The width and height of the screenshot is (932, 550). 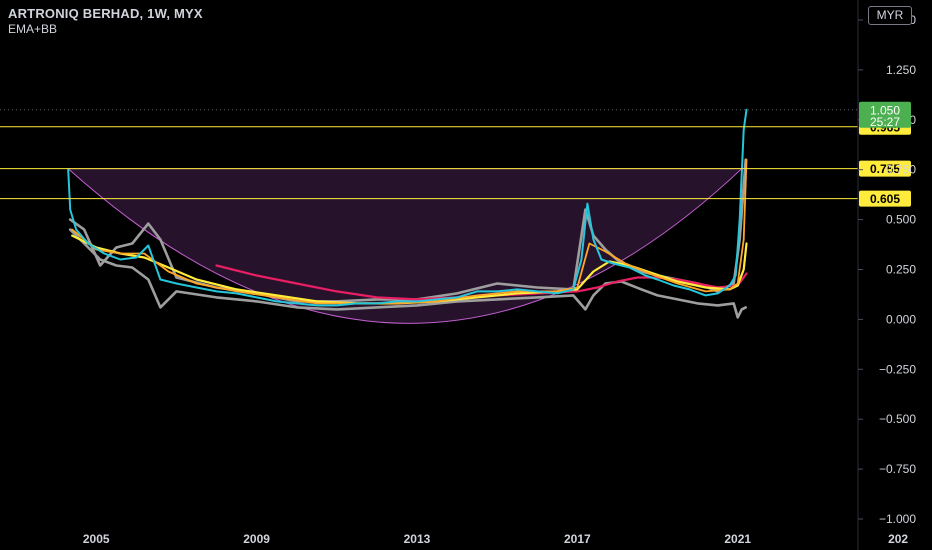 I want to click on y-tick-label: 0.500, so click(x=901, y=220).